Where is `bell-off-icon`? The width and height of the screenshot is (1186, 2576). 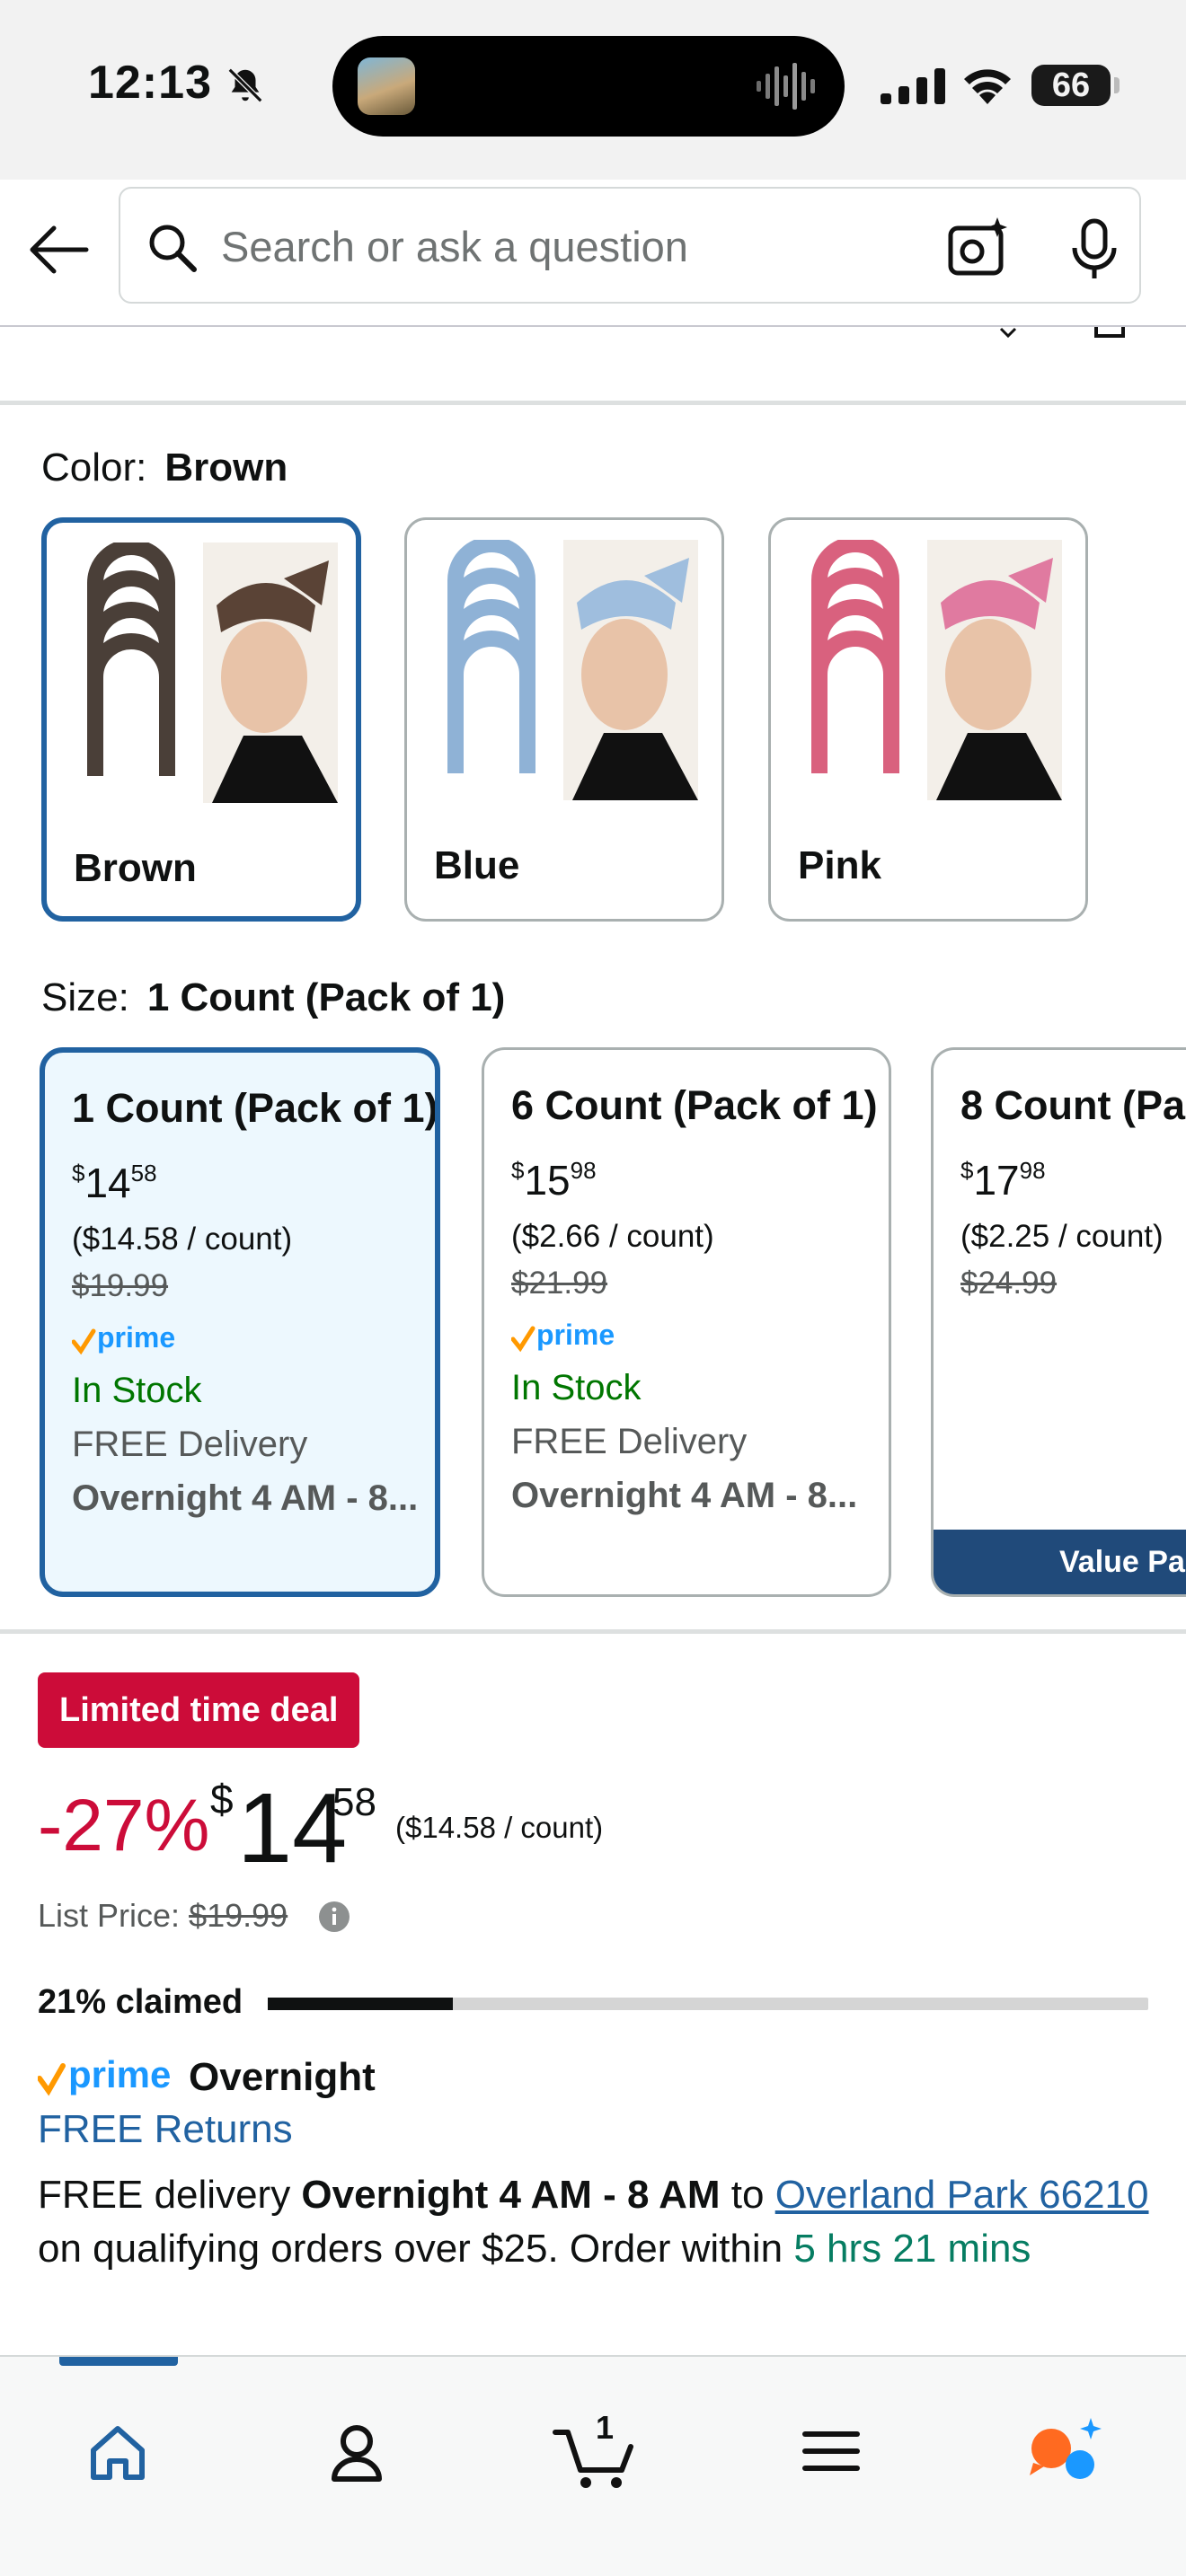
bell-off-icon is located at coordinates (245, 85).